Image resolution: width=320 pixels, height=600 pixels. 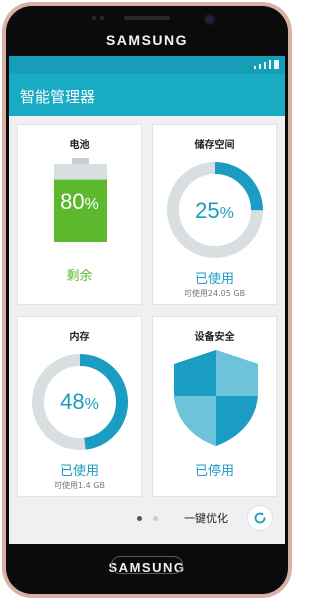 What do you see at coordinates (79, 145) in the screenshot?
I see `battery-card-title: 电池` at bounding box center [79, 145].